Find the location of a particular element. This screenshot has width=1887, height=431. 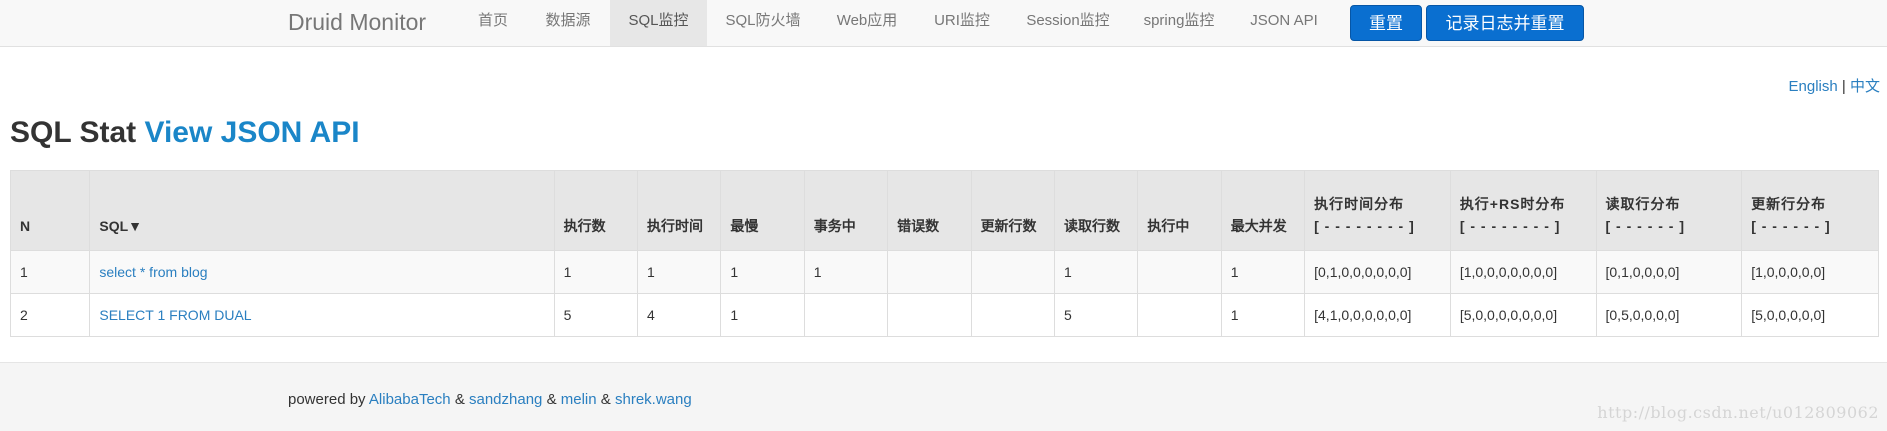

col-header-fetch-hist: 读取行分布 [ - - - - - - ] is located at coordinates (1669, 210).